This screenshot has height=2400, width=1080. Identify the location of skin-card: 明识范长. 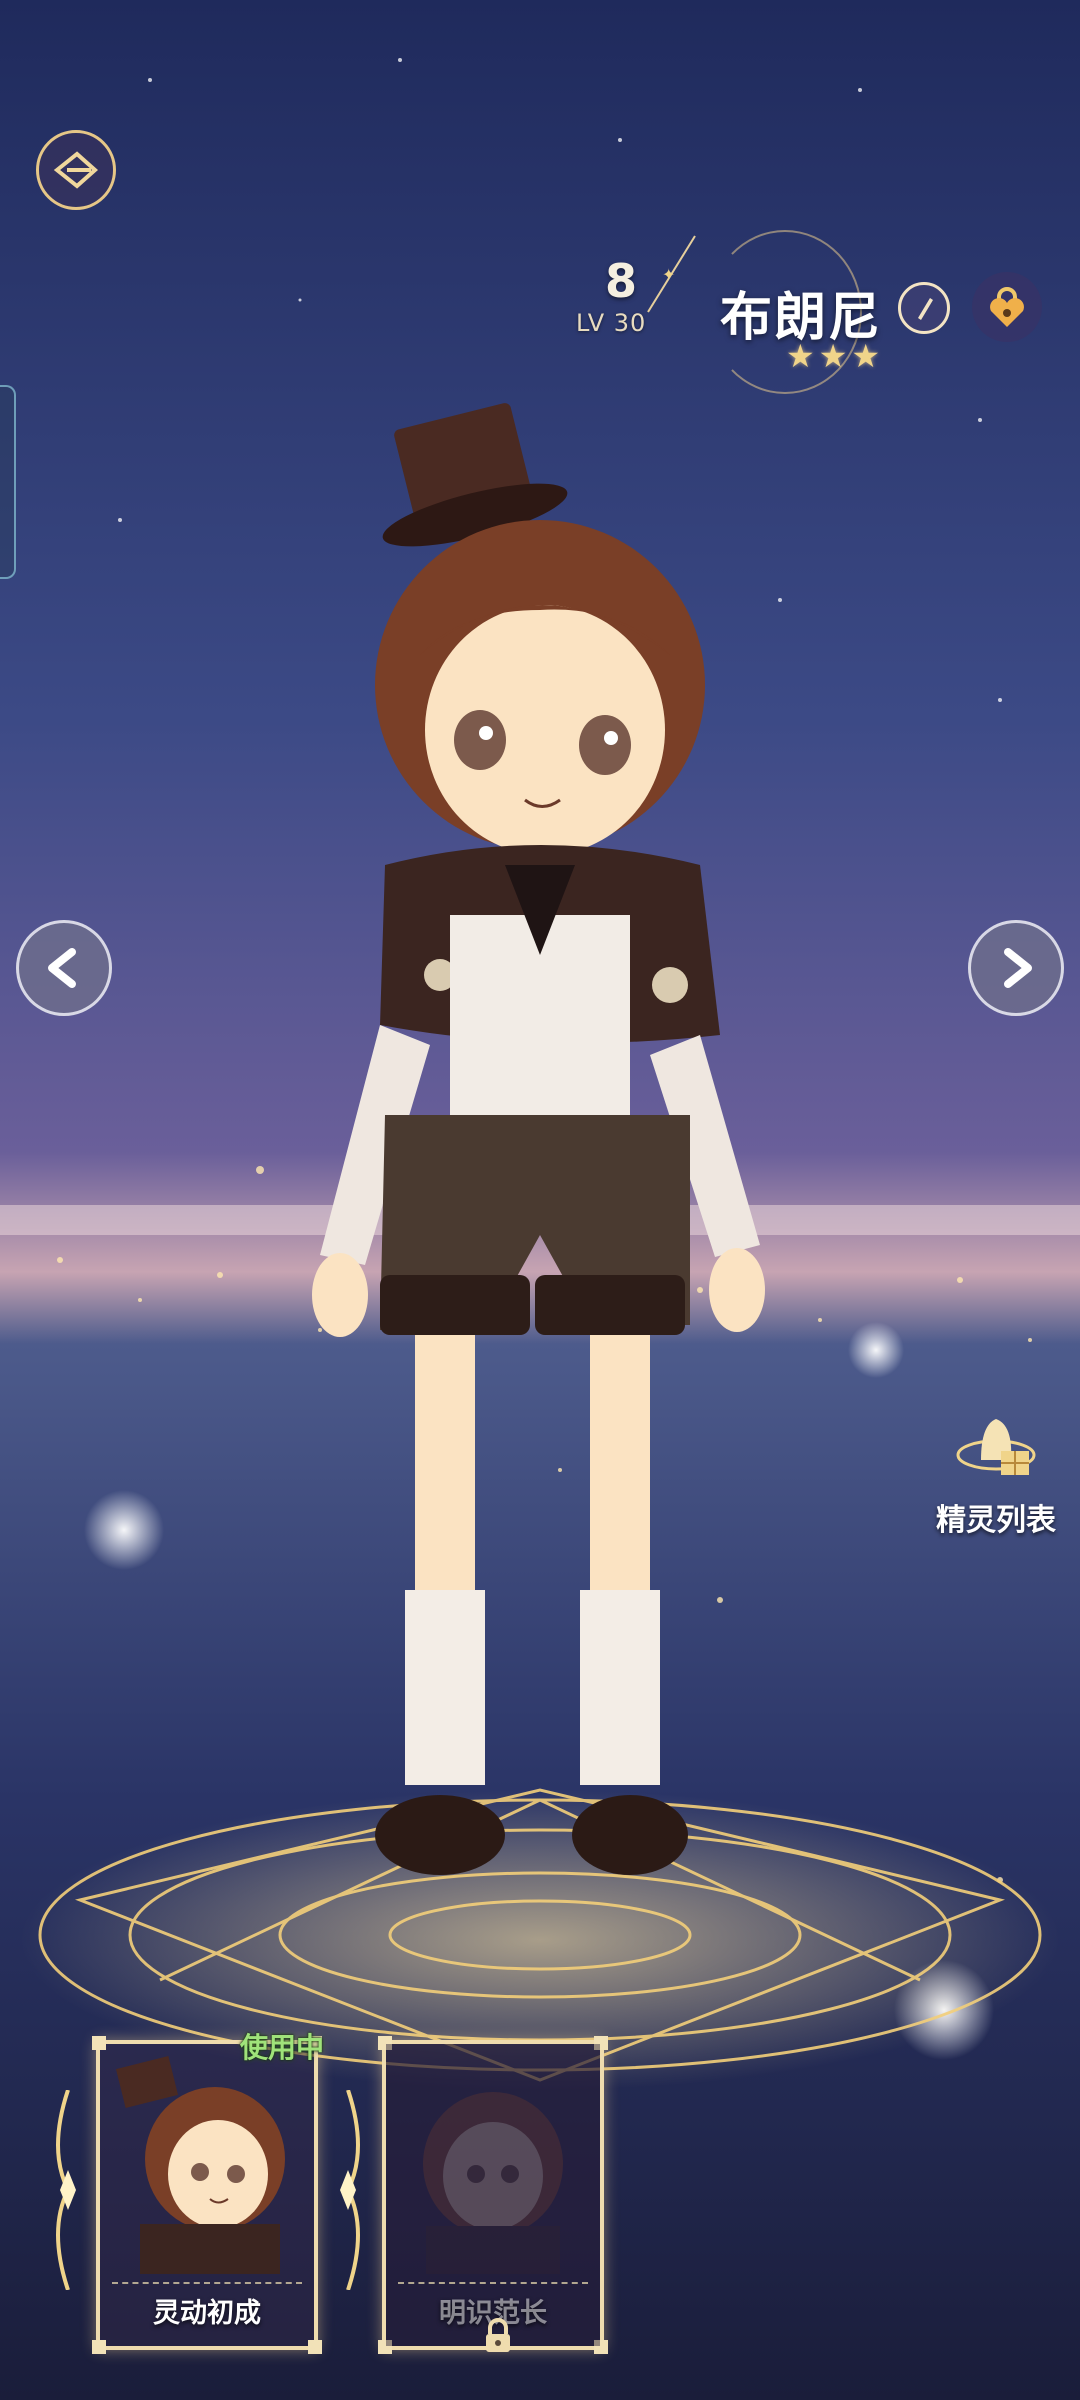
(493, 2195).